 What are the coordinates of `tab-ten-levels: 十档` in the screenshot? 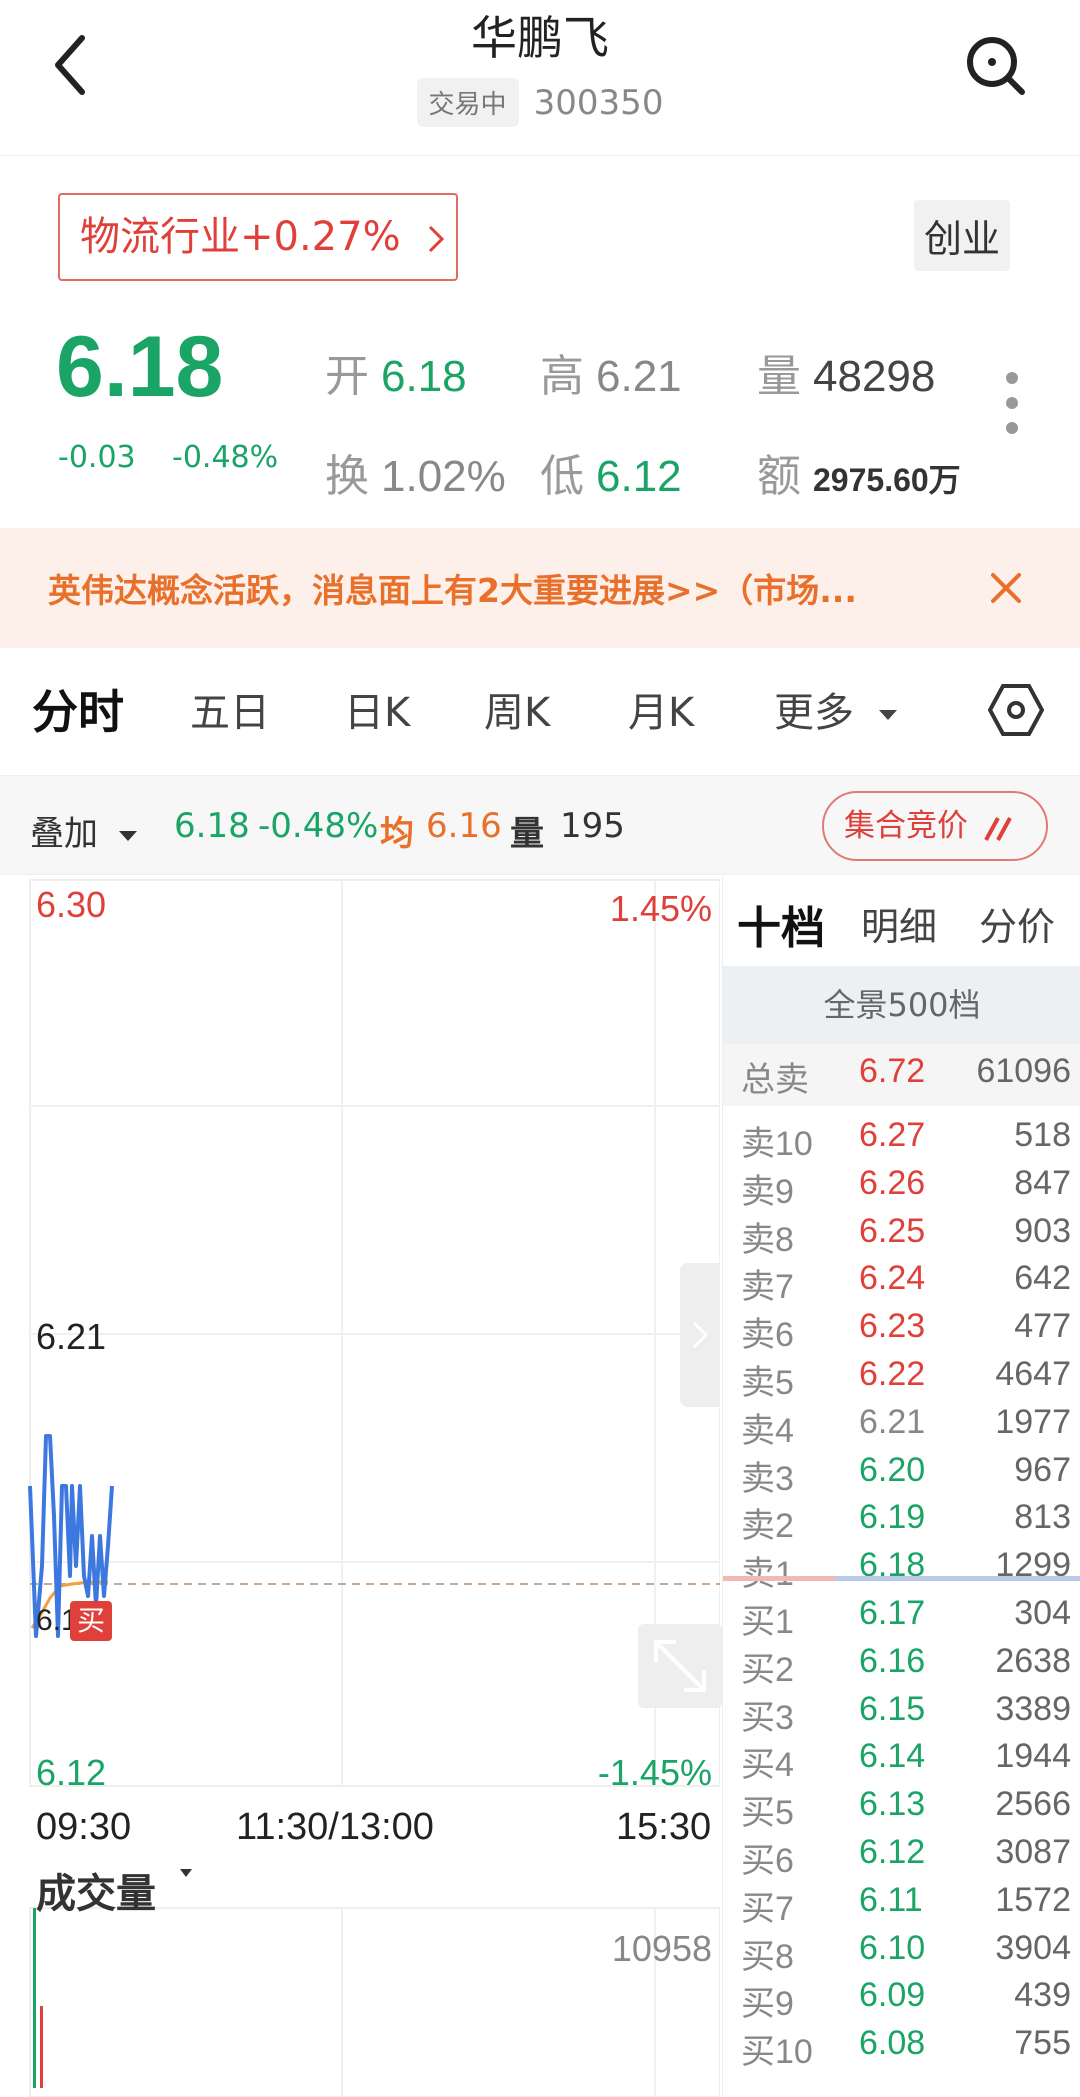 It's located at (781, 924).